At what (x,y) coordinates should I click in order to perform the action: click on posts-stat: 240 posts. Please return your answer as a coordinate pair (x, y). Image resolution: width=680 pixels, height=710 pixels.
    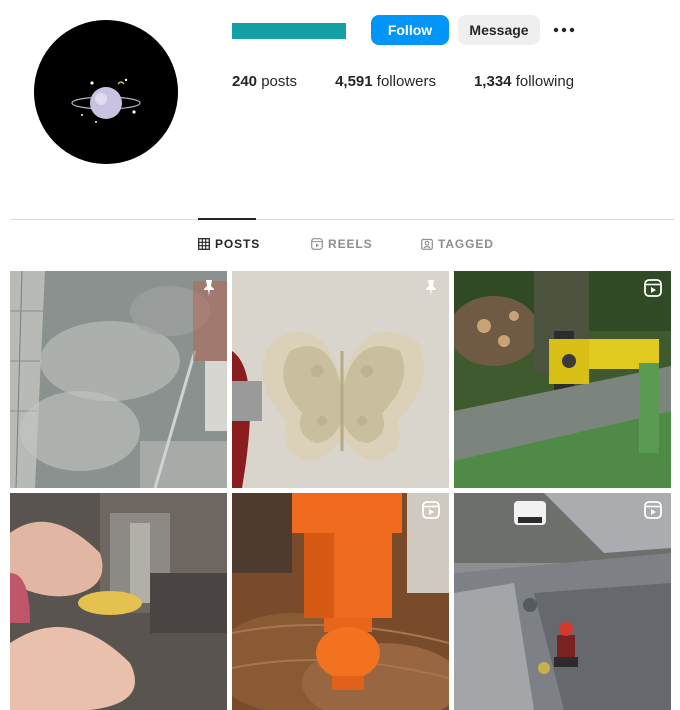
    Looking at the image, I should click on (264, 81).